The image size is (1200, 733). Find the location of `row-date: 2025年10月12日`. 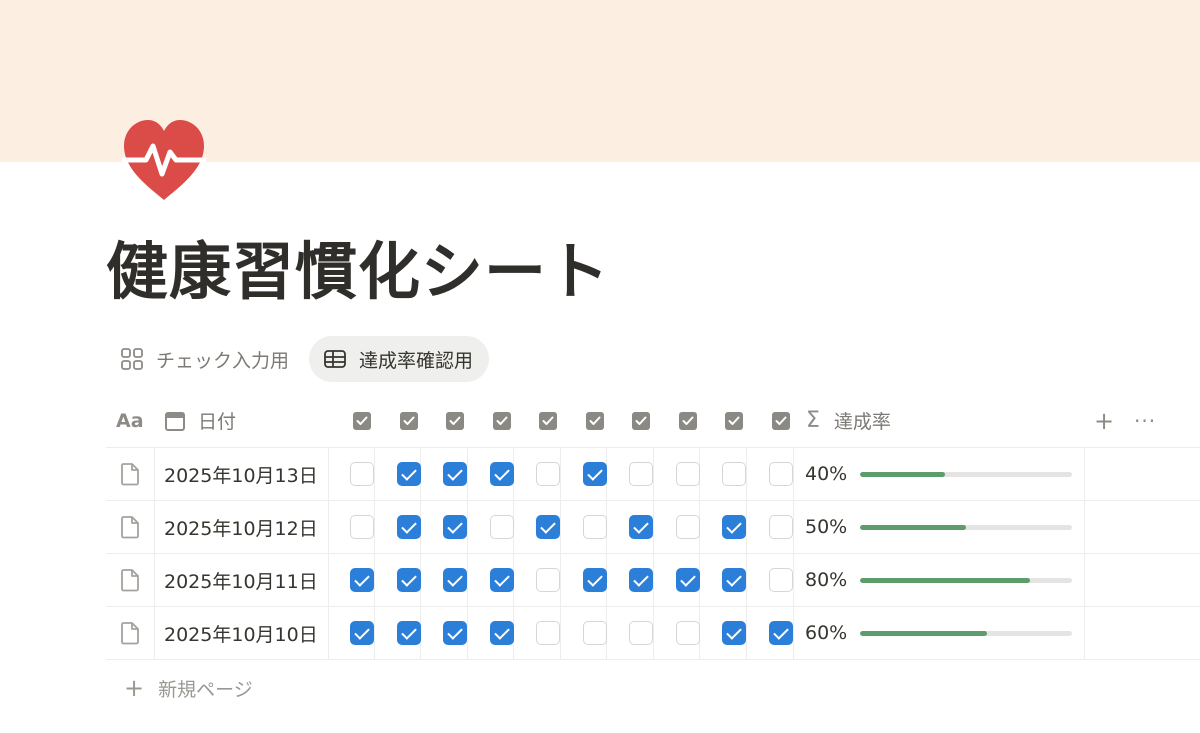

row-date: 2025年10月12日 is located at coordinates (241, 527).